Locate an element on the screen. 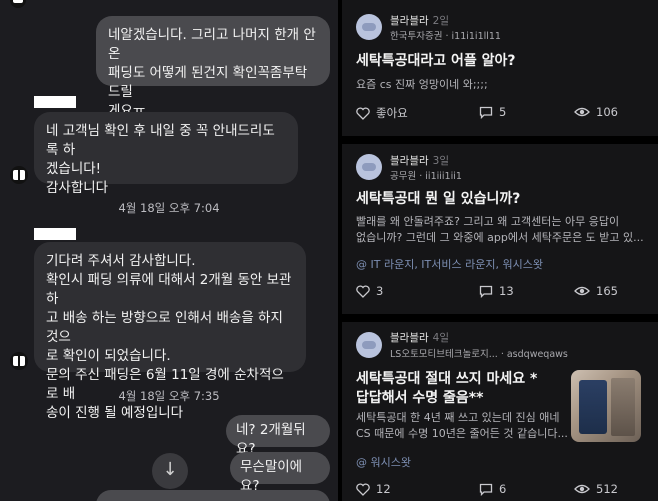 This screenshot has width=658, height=501. chat-message-outgoing: 네? 2개월뒤요? is located at coordinates (278, 436).